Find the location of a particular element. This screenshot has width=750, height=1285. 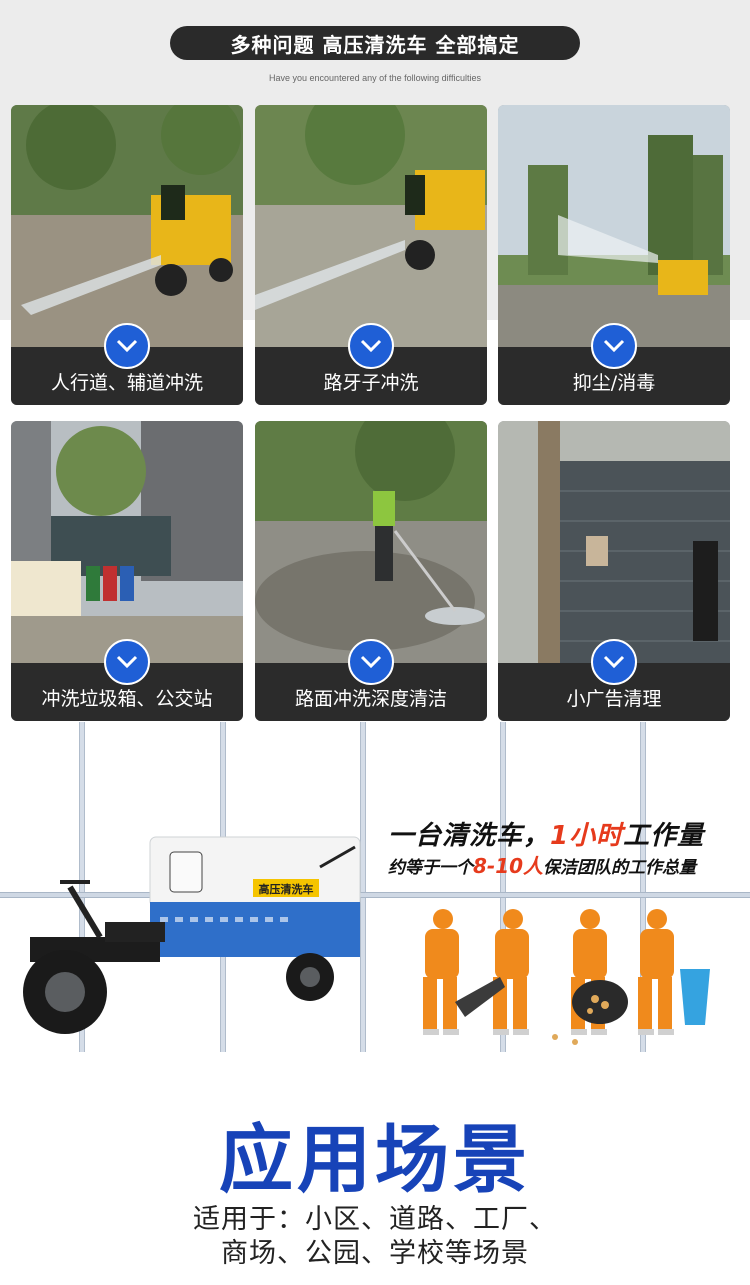

efficiency-slogan: 一台清洗车，1小时工作量 is located at coordinates (546, 833).